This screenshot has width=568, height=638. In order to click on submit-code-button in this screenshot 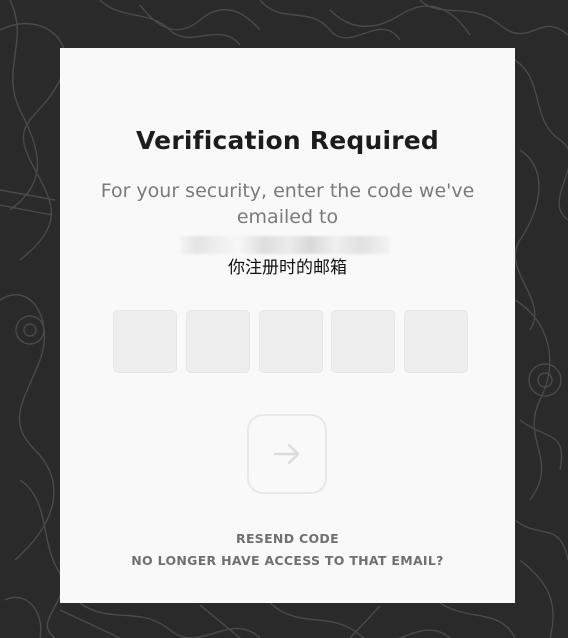, I will do `click(287, 454)`.